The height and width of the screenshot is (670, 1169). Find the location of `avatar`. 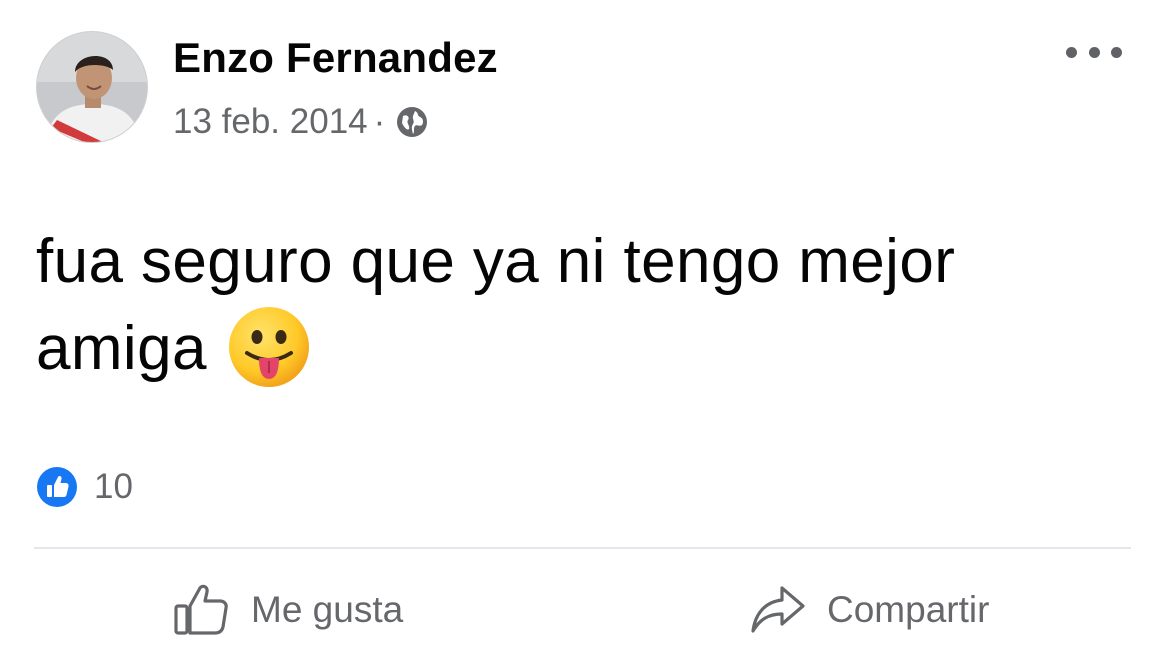

avatar is located at coordinates (92, 87).